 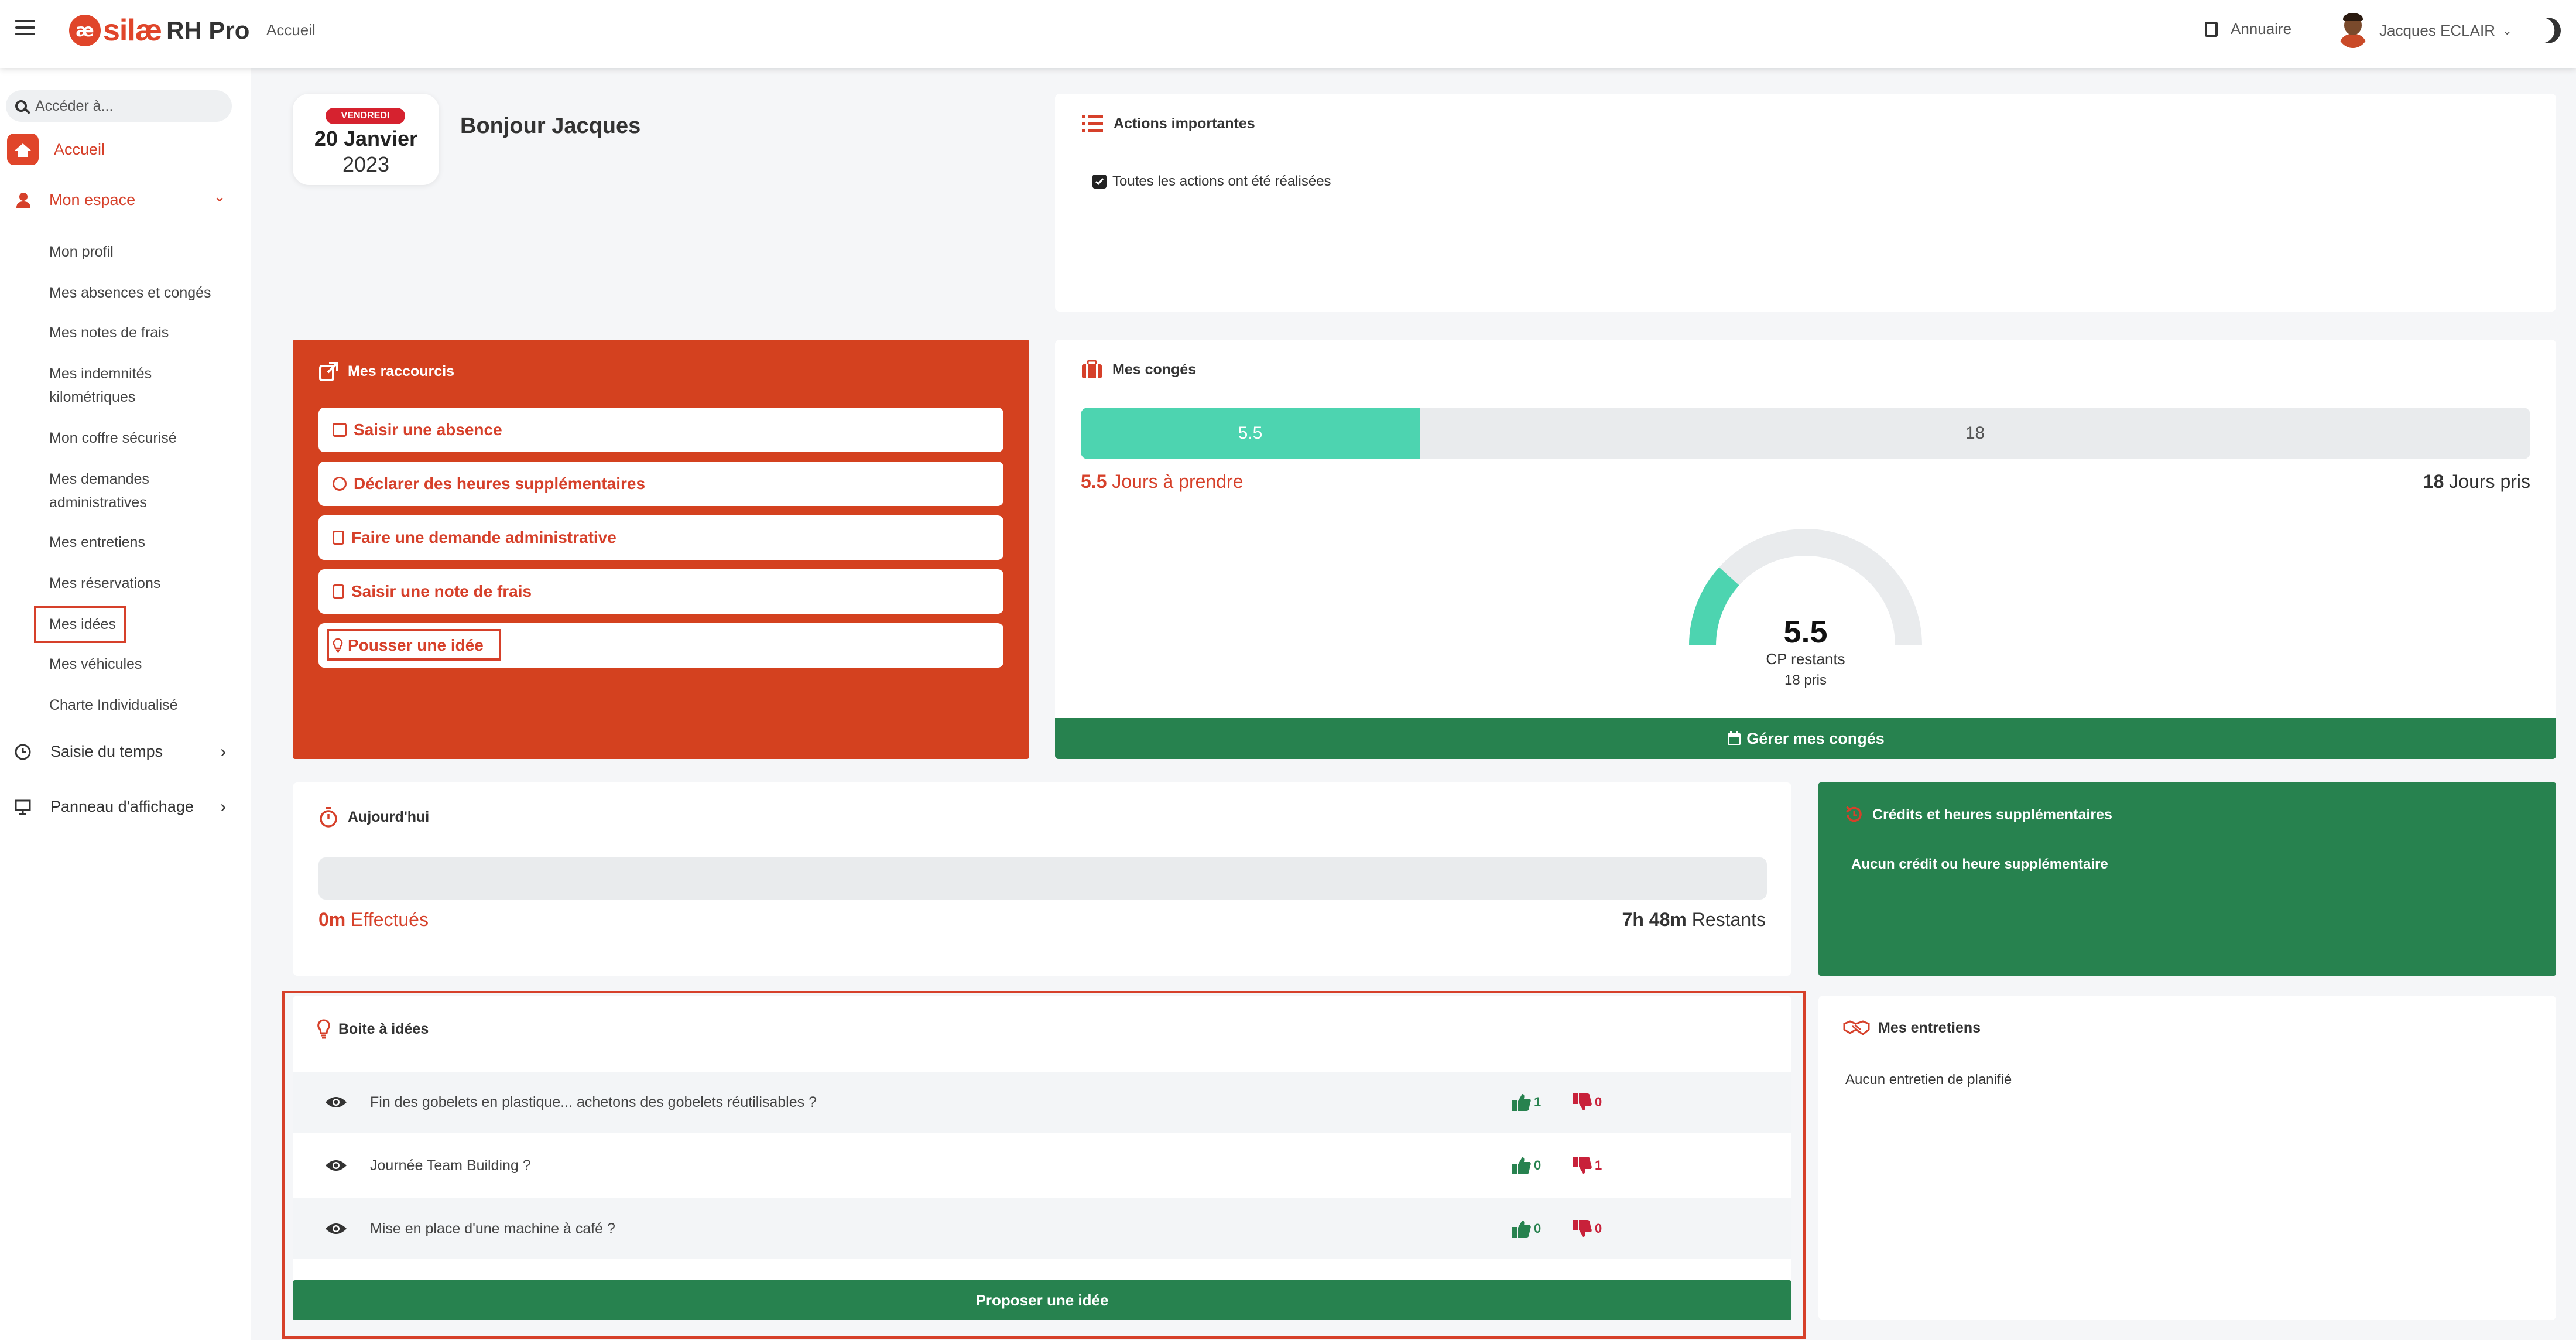 I want to click on downvote-button: 1, so click(x=1588, y=1165).